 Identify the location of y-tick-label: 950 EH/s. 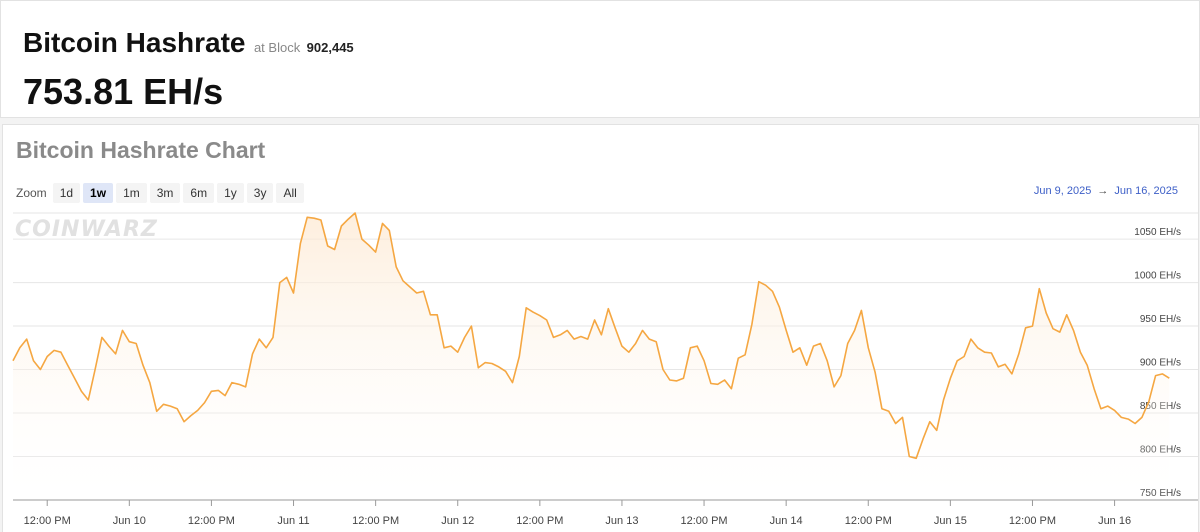
(1160, 319).